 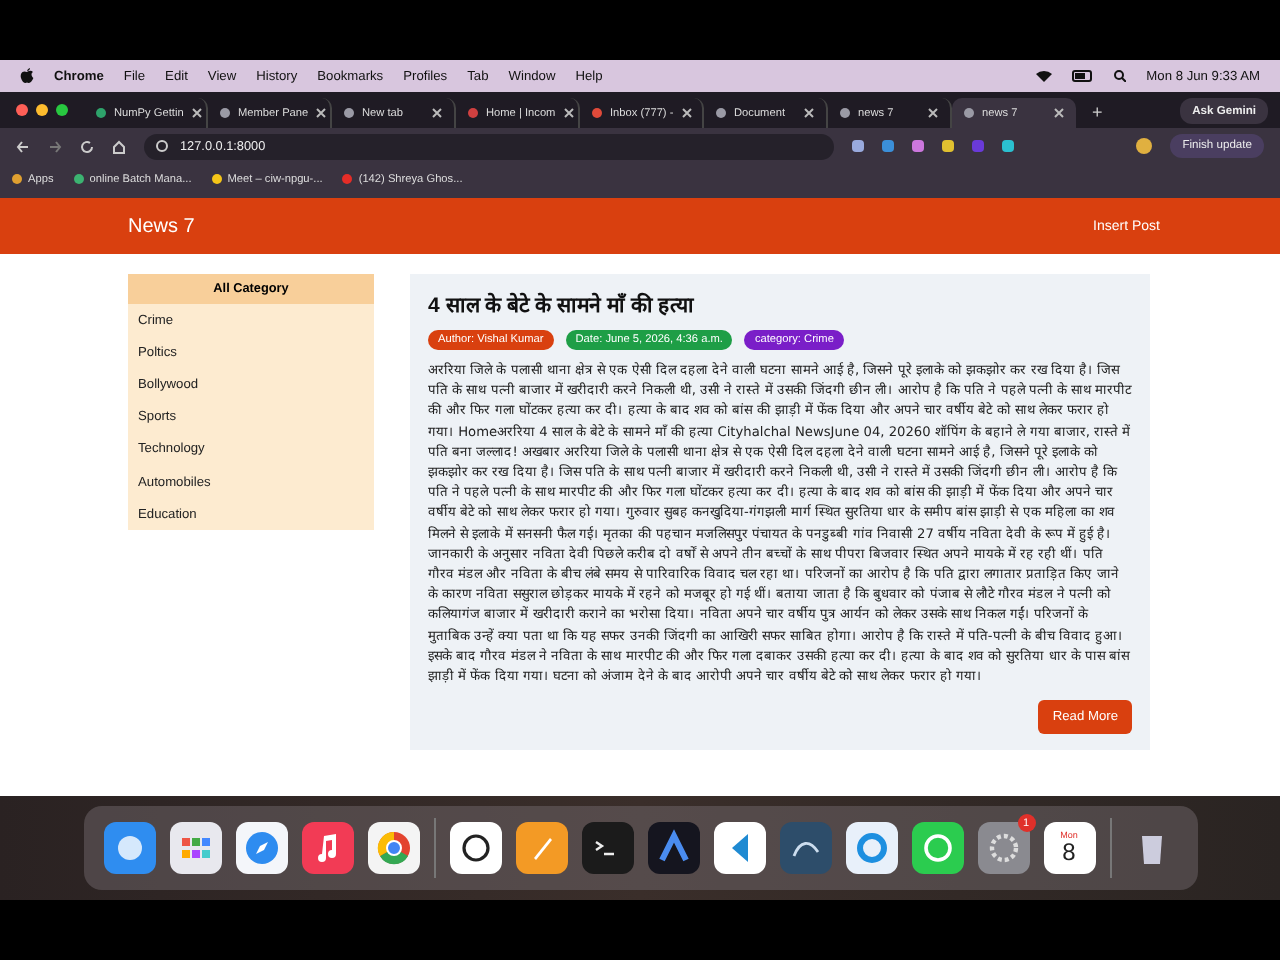 I want to click on reload-icon, so click(x=87, y=146).